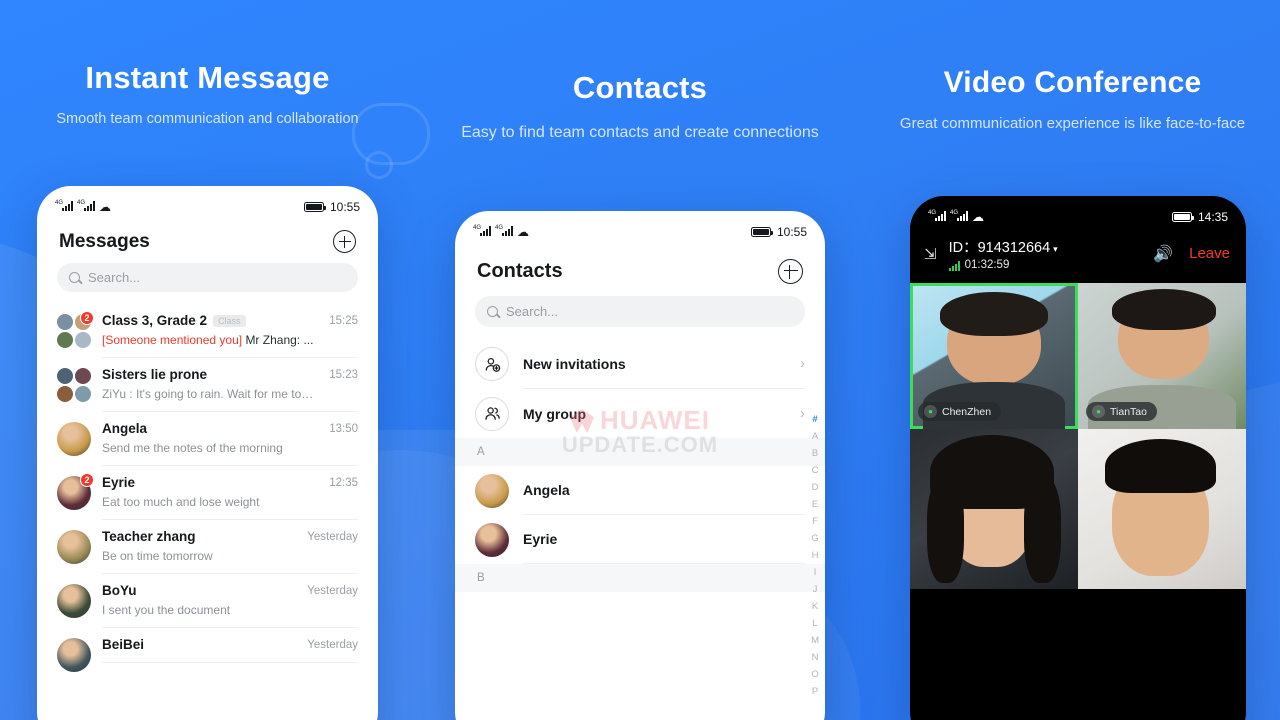 The height and width of the screenshot is (720, 1280). I want to click on entry-label: My group, so click(554, 413).